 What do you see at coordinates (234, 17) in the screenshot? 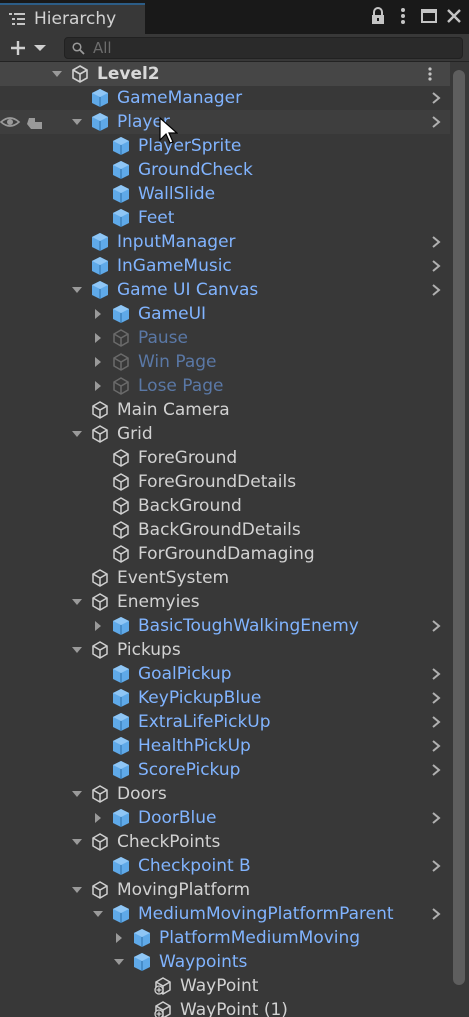
I see `tab-bar: Hierarchy` at bounding box center [234, 17].